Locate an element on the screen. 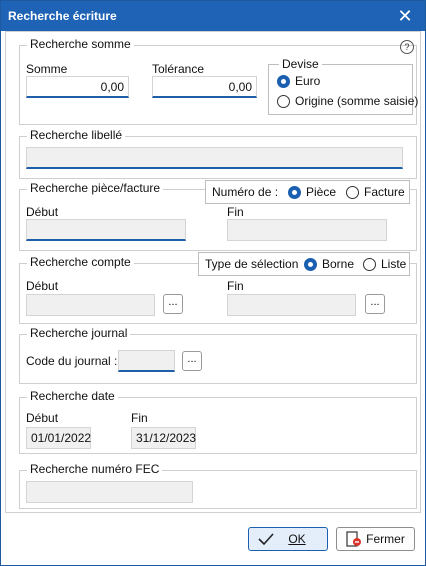 The image size is (426, 566). compte-fin-input is located at coordinates (291, 305).